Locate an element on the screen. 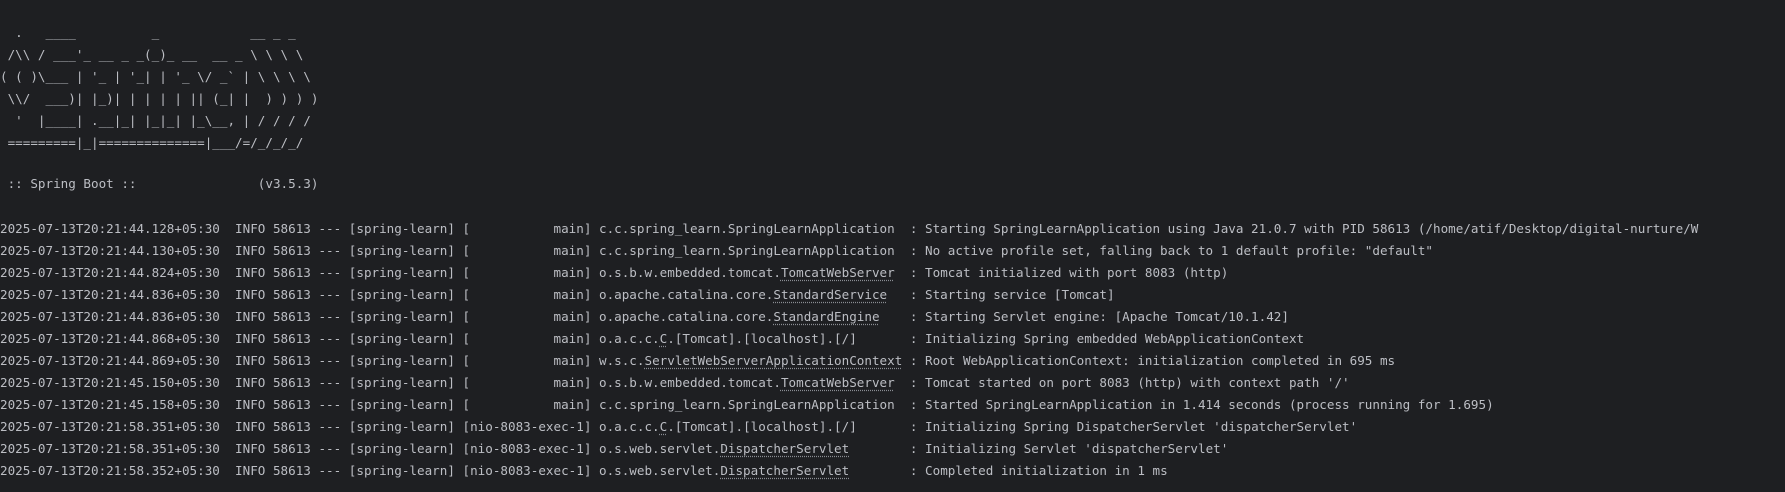  class-link: StandardEngine is located at coordinates (826, 316).